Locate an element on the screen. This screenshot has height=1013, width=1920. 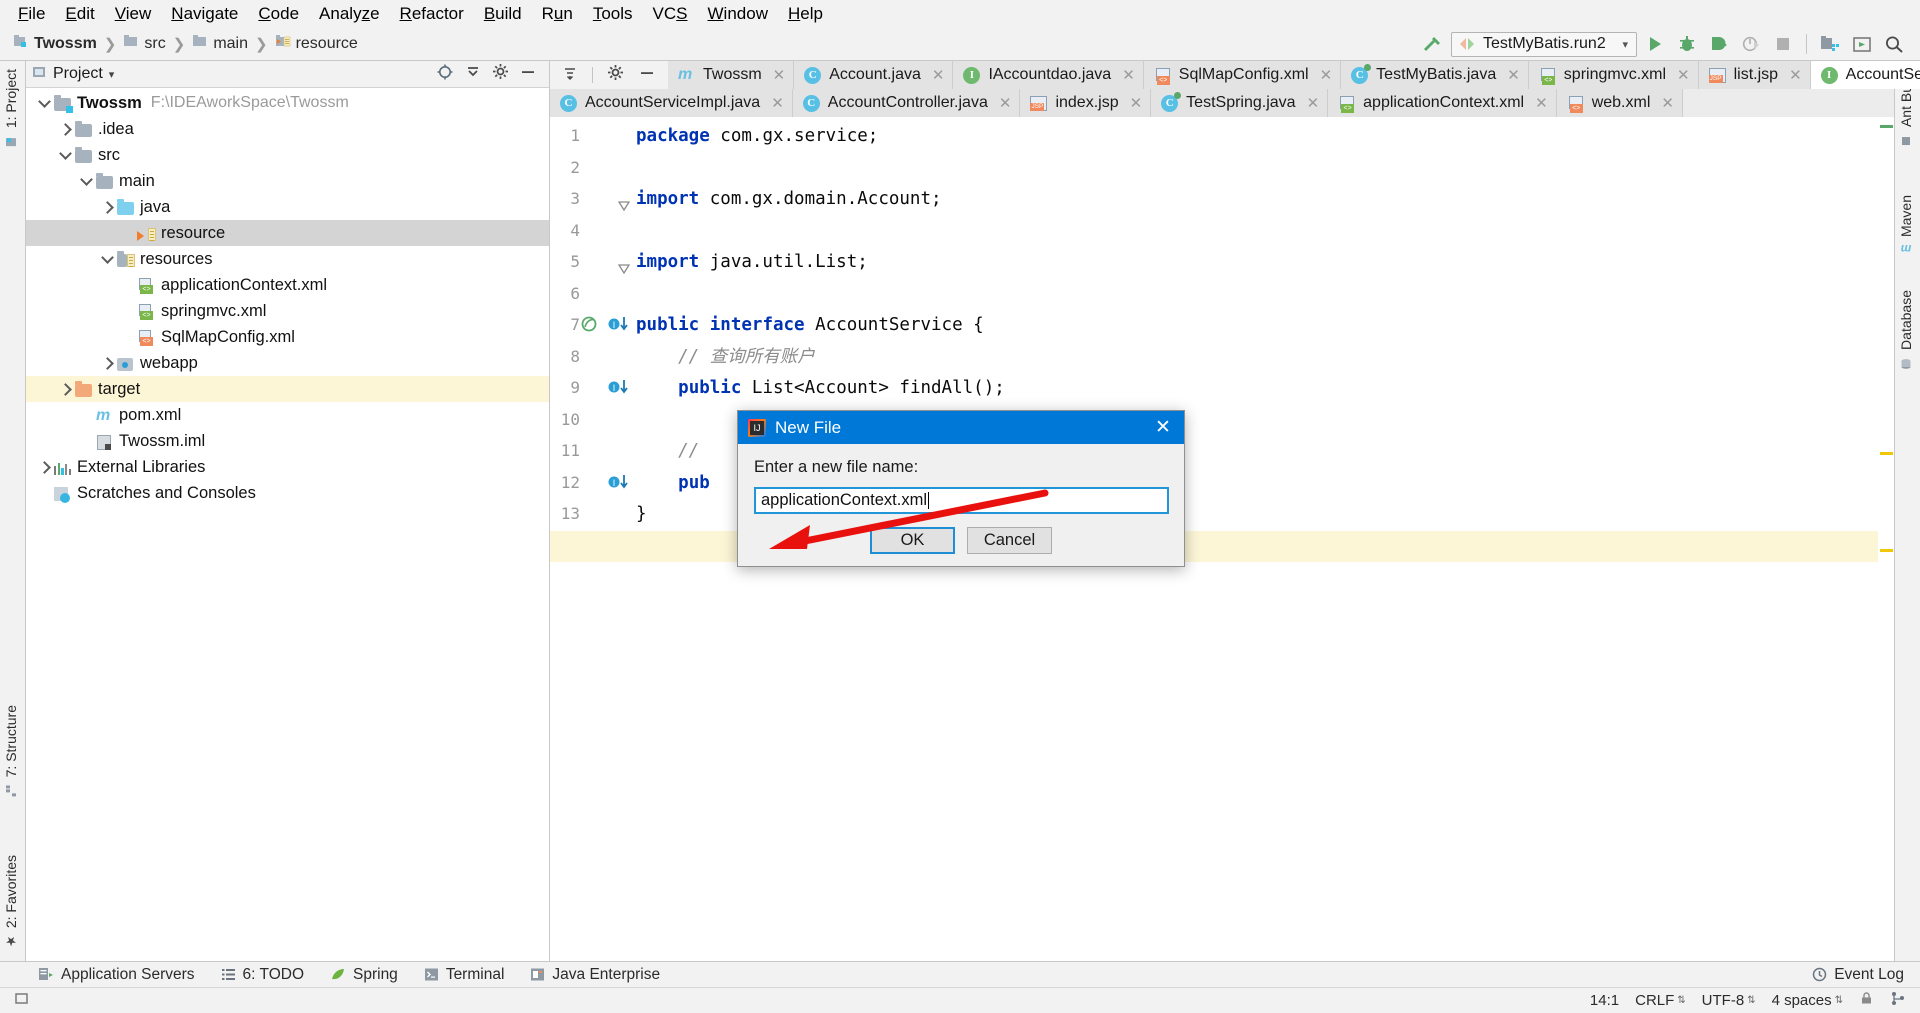
build-hammer-icon is located at coordinates (1433, 44).